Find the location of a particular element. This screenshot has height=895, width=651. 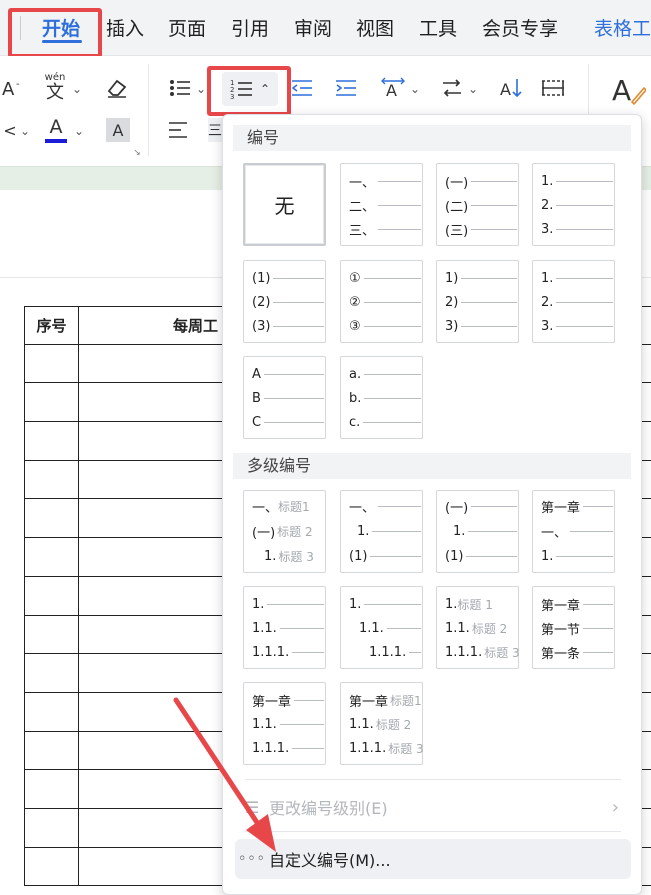

pinyin-guide-button: wén 文 is located at coordinates (55, 88).